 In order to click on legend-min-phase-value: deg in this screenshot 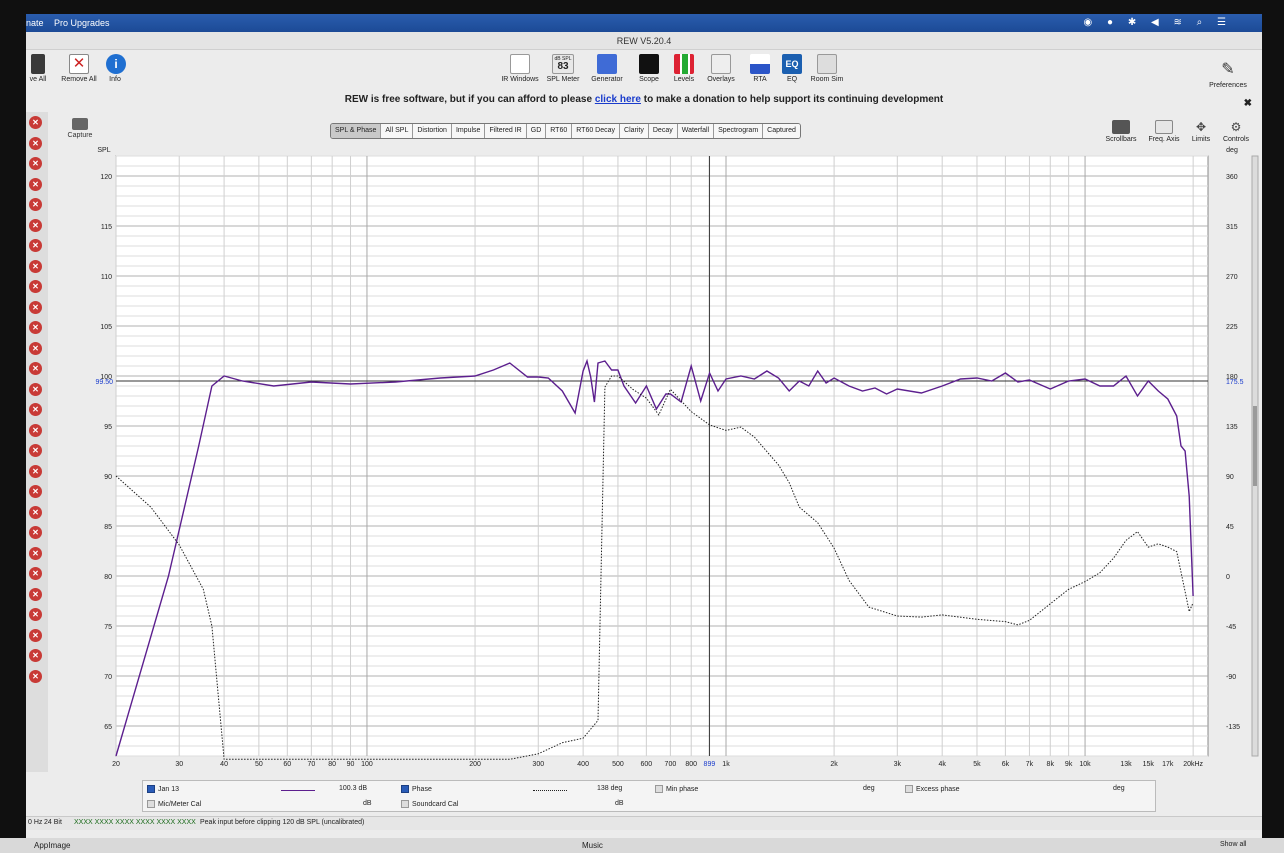, I will do `click(869, 788)`.